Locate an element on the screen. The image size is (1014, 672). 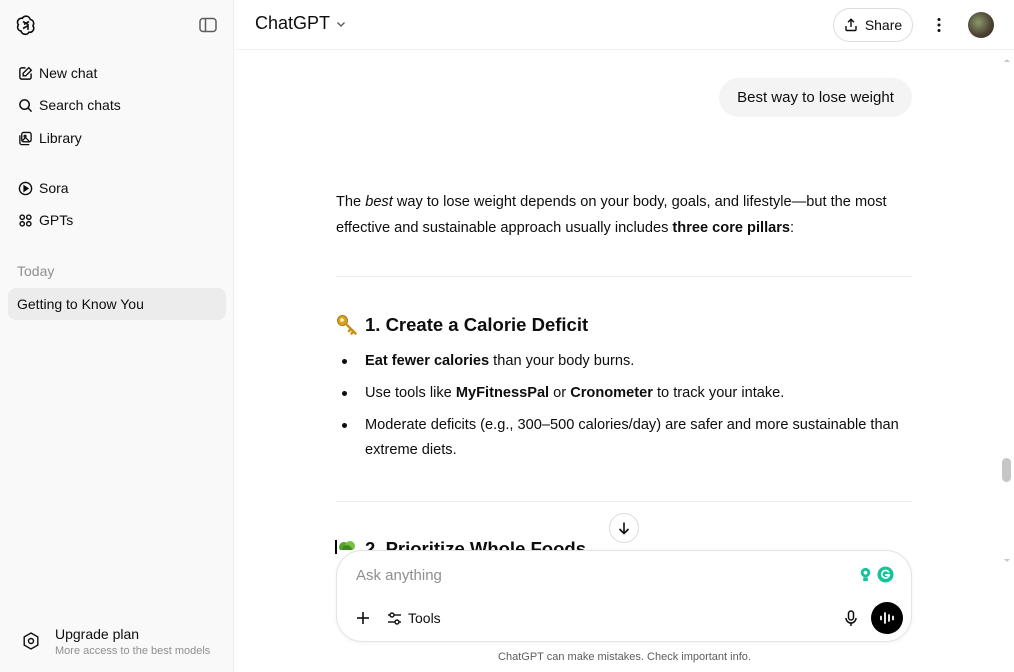
arrow-down-icon is located at coordinates (624, 528).